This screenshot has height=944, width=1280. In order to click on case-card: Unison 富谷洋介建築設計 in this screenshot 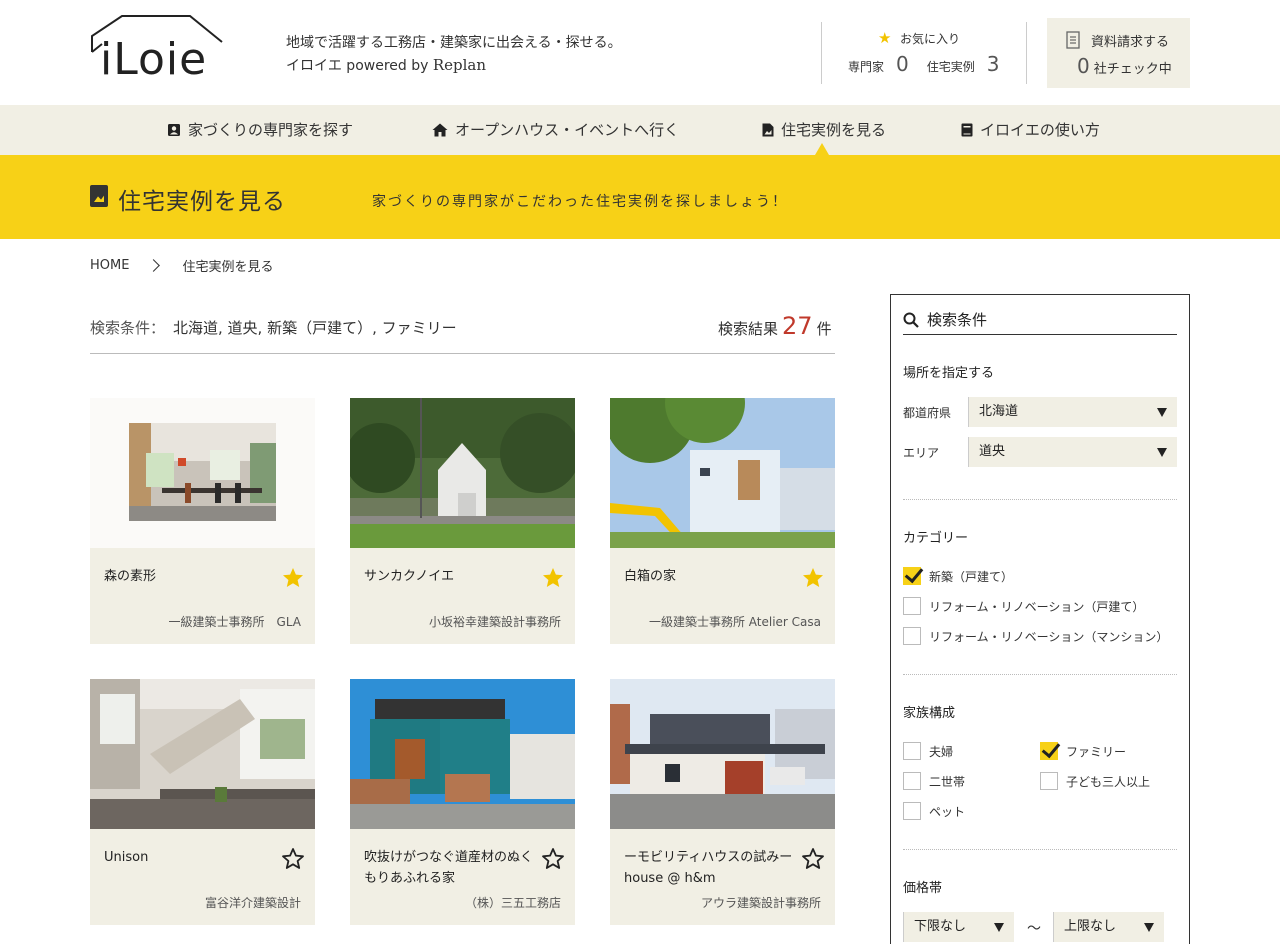, I will do `click(202, 802)`.